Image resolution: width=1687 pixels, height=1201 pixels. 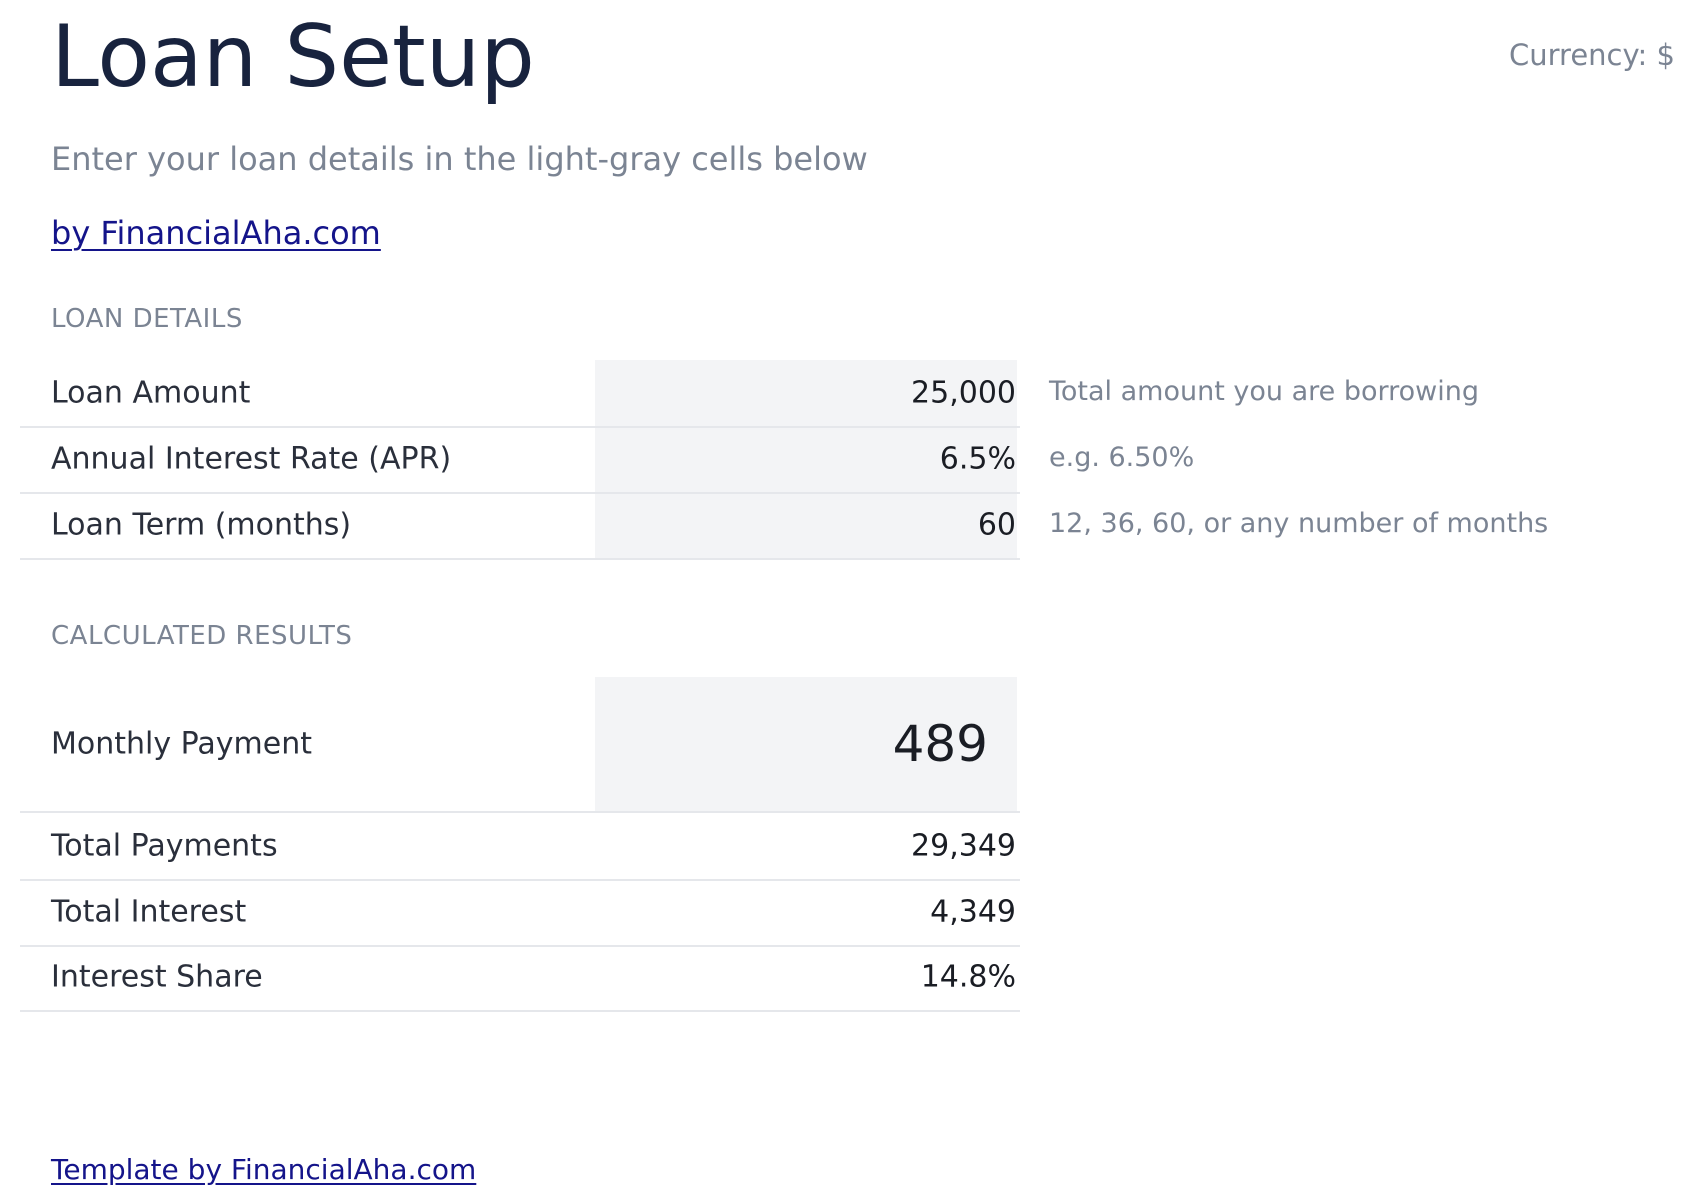 What do you see at coordinates (963, 393) in the screenshot?
I see `loan-amount-input: 25,000` at bounding box center [963, 393].